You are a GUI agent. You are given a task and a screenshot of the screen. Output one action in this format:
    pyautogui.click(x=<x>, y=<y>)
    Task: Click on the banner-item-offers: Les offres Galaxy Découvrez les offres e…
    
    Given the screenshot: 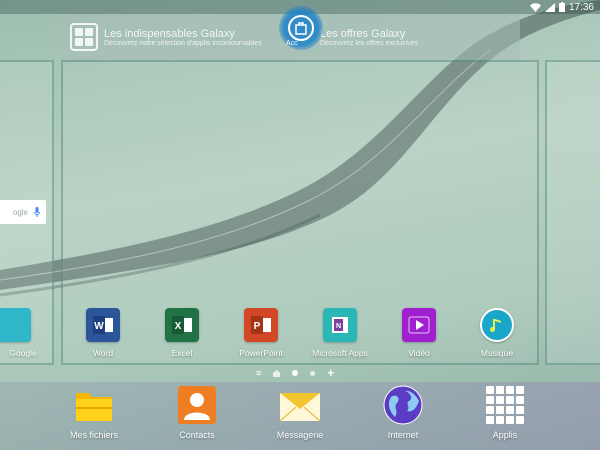 What is the action you would take?
    pyautogui.click(x=405, y=37)
    